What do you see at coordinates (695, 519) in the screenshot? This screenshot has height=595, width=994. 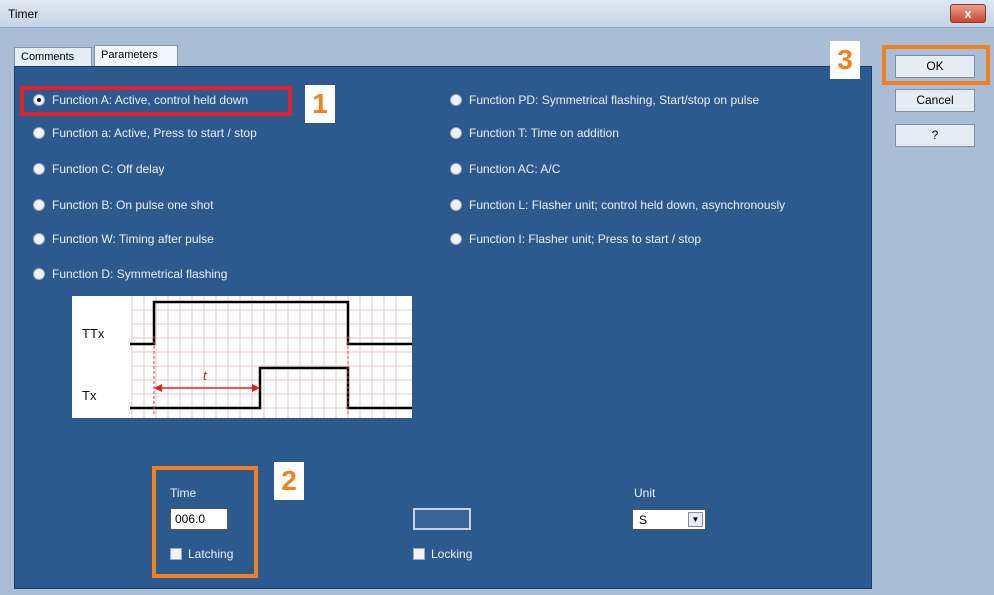 I see `chevron-down-icon: ▼` at bounding box center [695, 519].